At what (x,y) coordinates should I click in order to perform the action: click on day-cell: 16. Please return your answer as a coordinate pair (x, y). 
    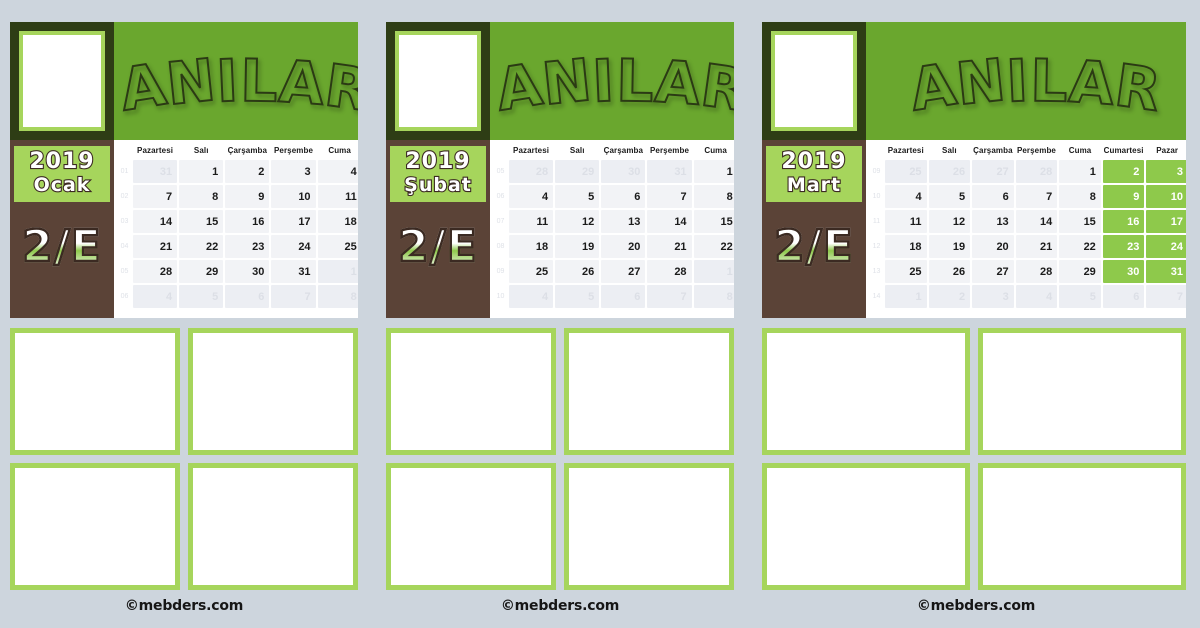
    Looking at the image, I should click on (247, 221).